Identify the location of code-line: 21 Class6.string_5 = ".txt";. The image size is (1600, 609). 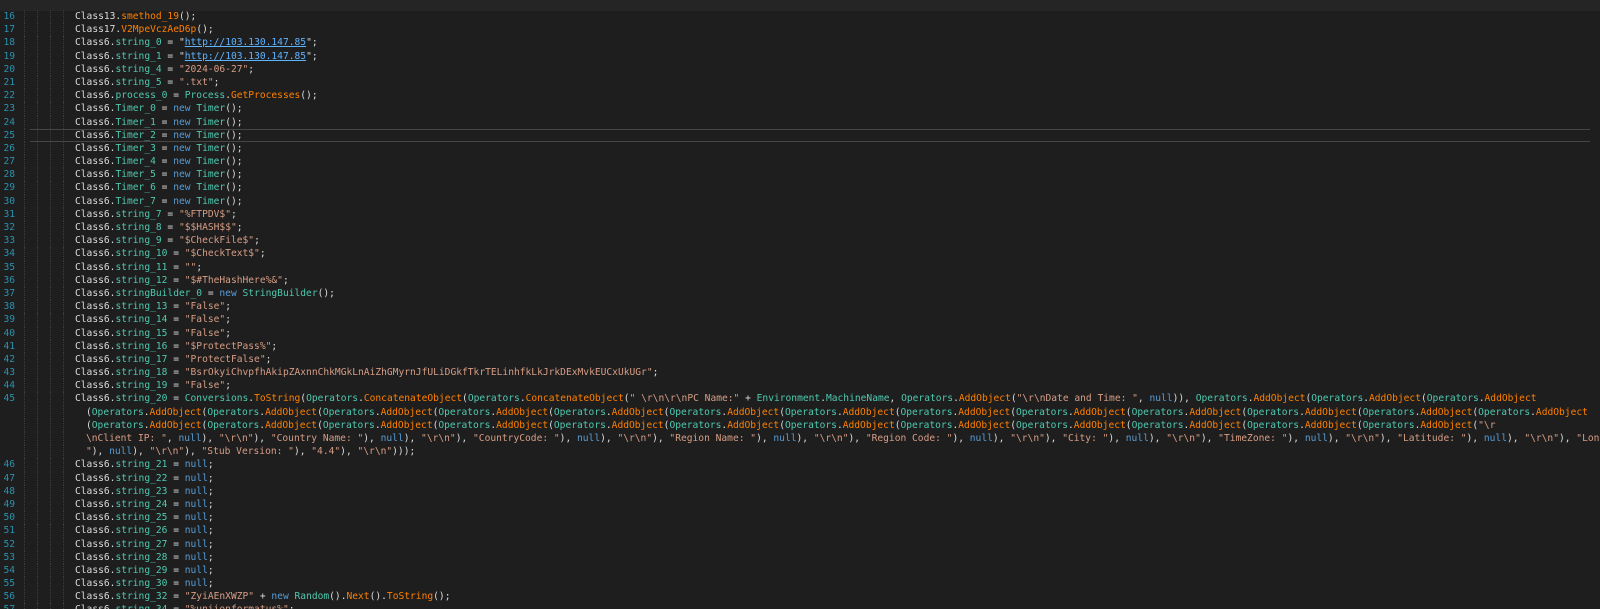
(800, 82).